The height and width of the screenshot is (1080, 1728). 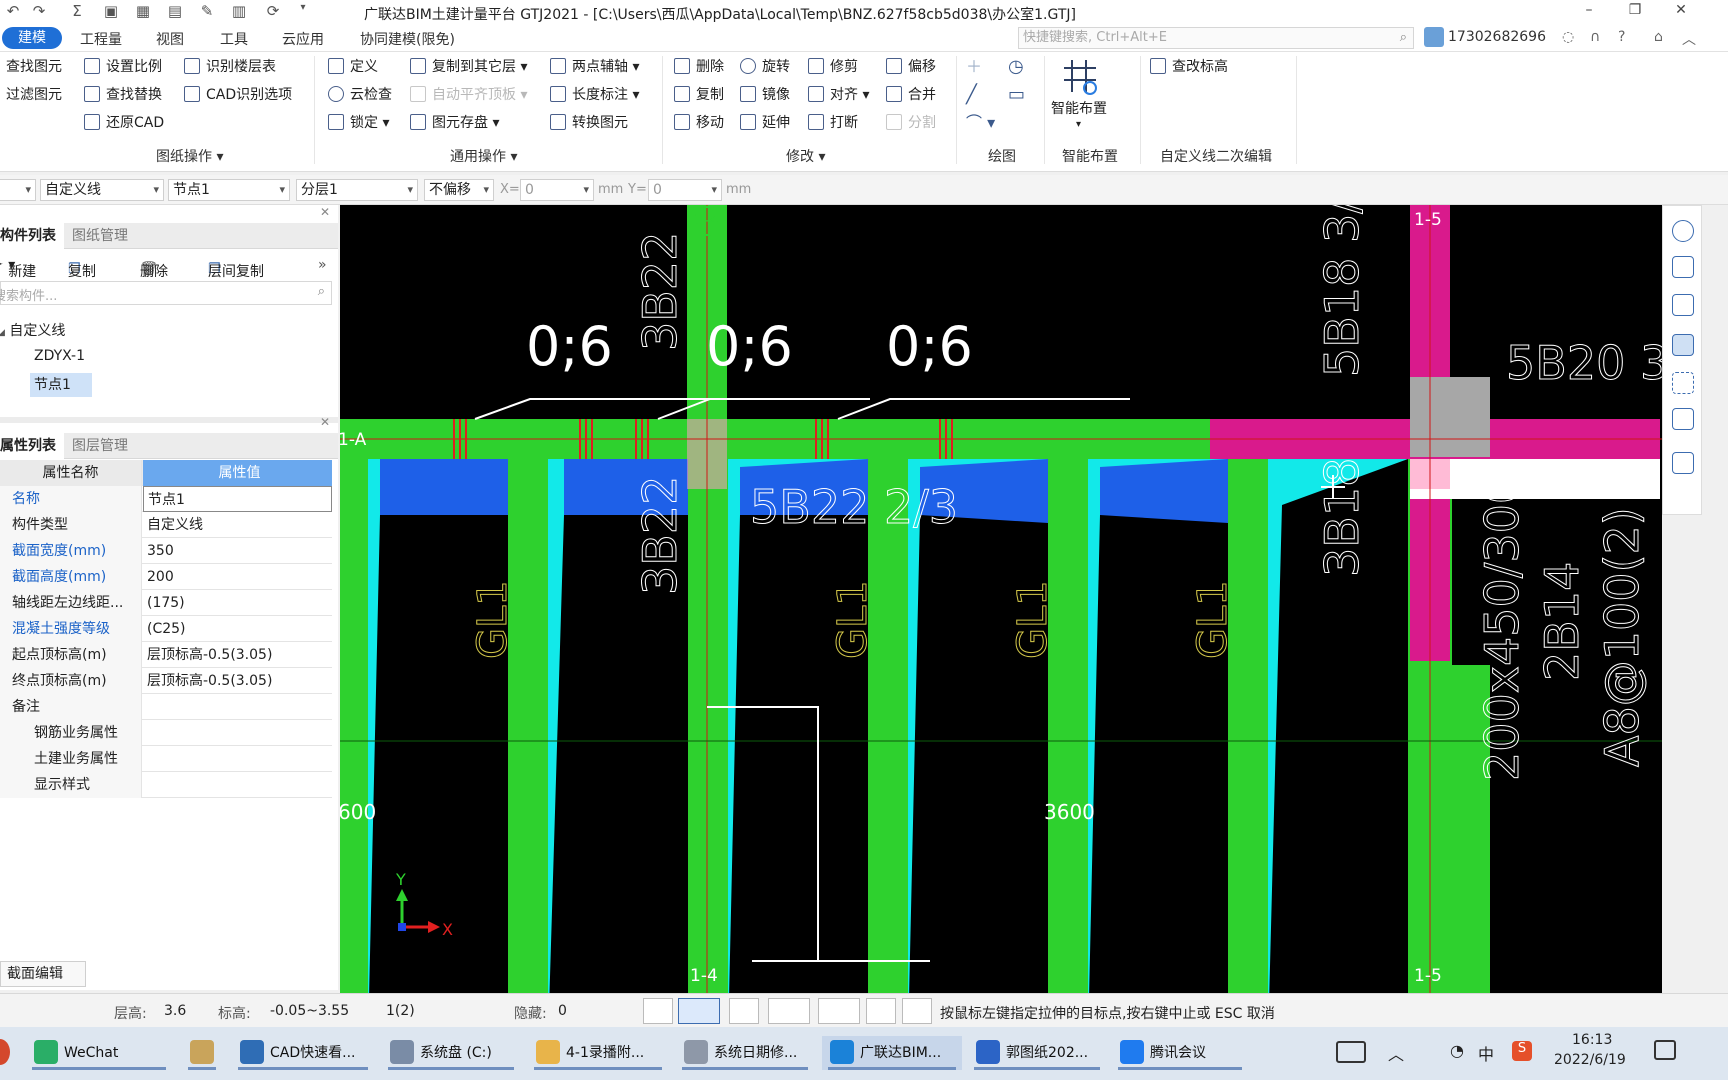 What do you see at coordinates (1683, 267) in the screenshot?
I see `3d-view-icon` at bounding box center [1683, 267].